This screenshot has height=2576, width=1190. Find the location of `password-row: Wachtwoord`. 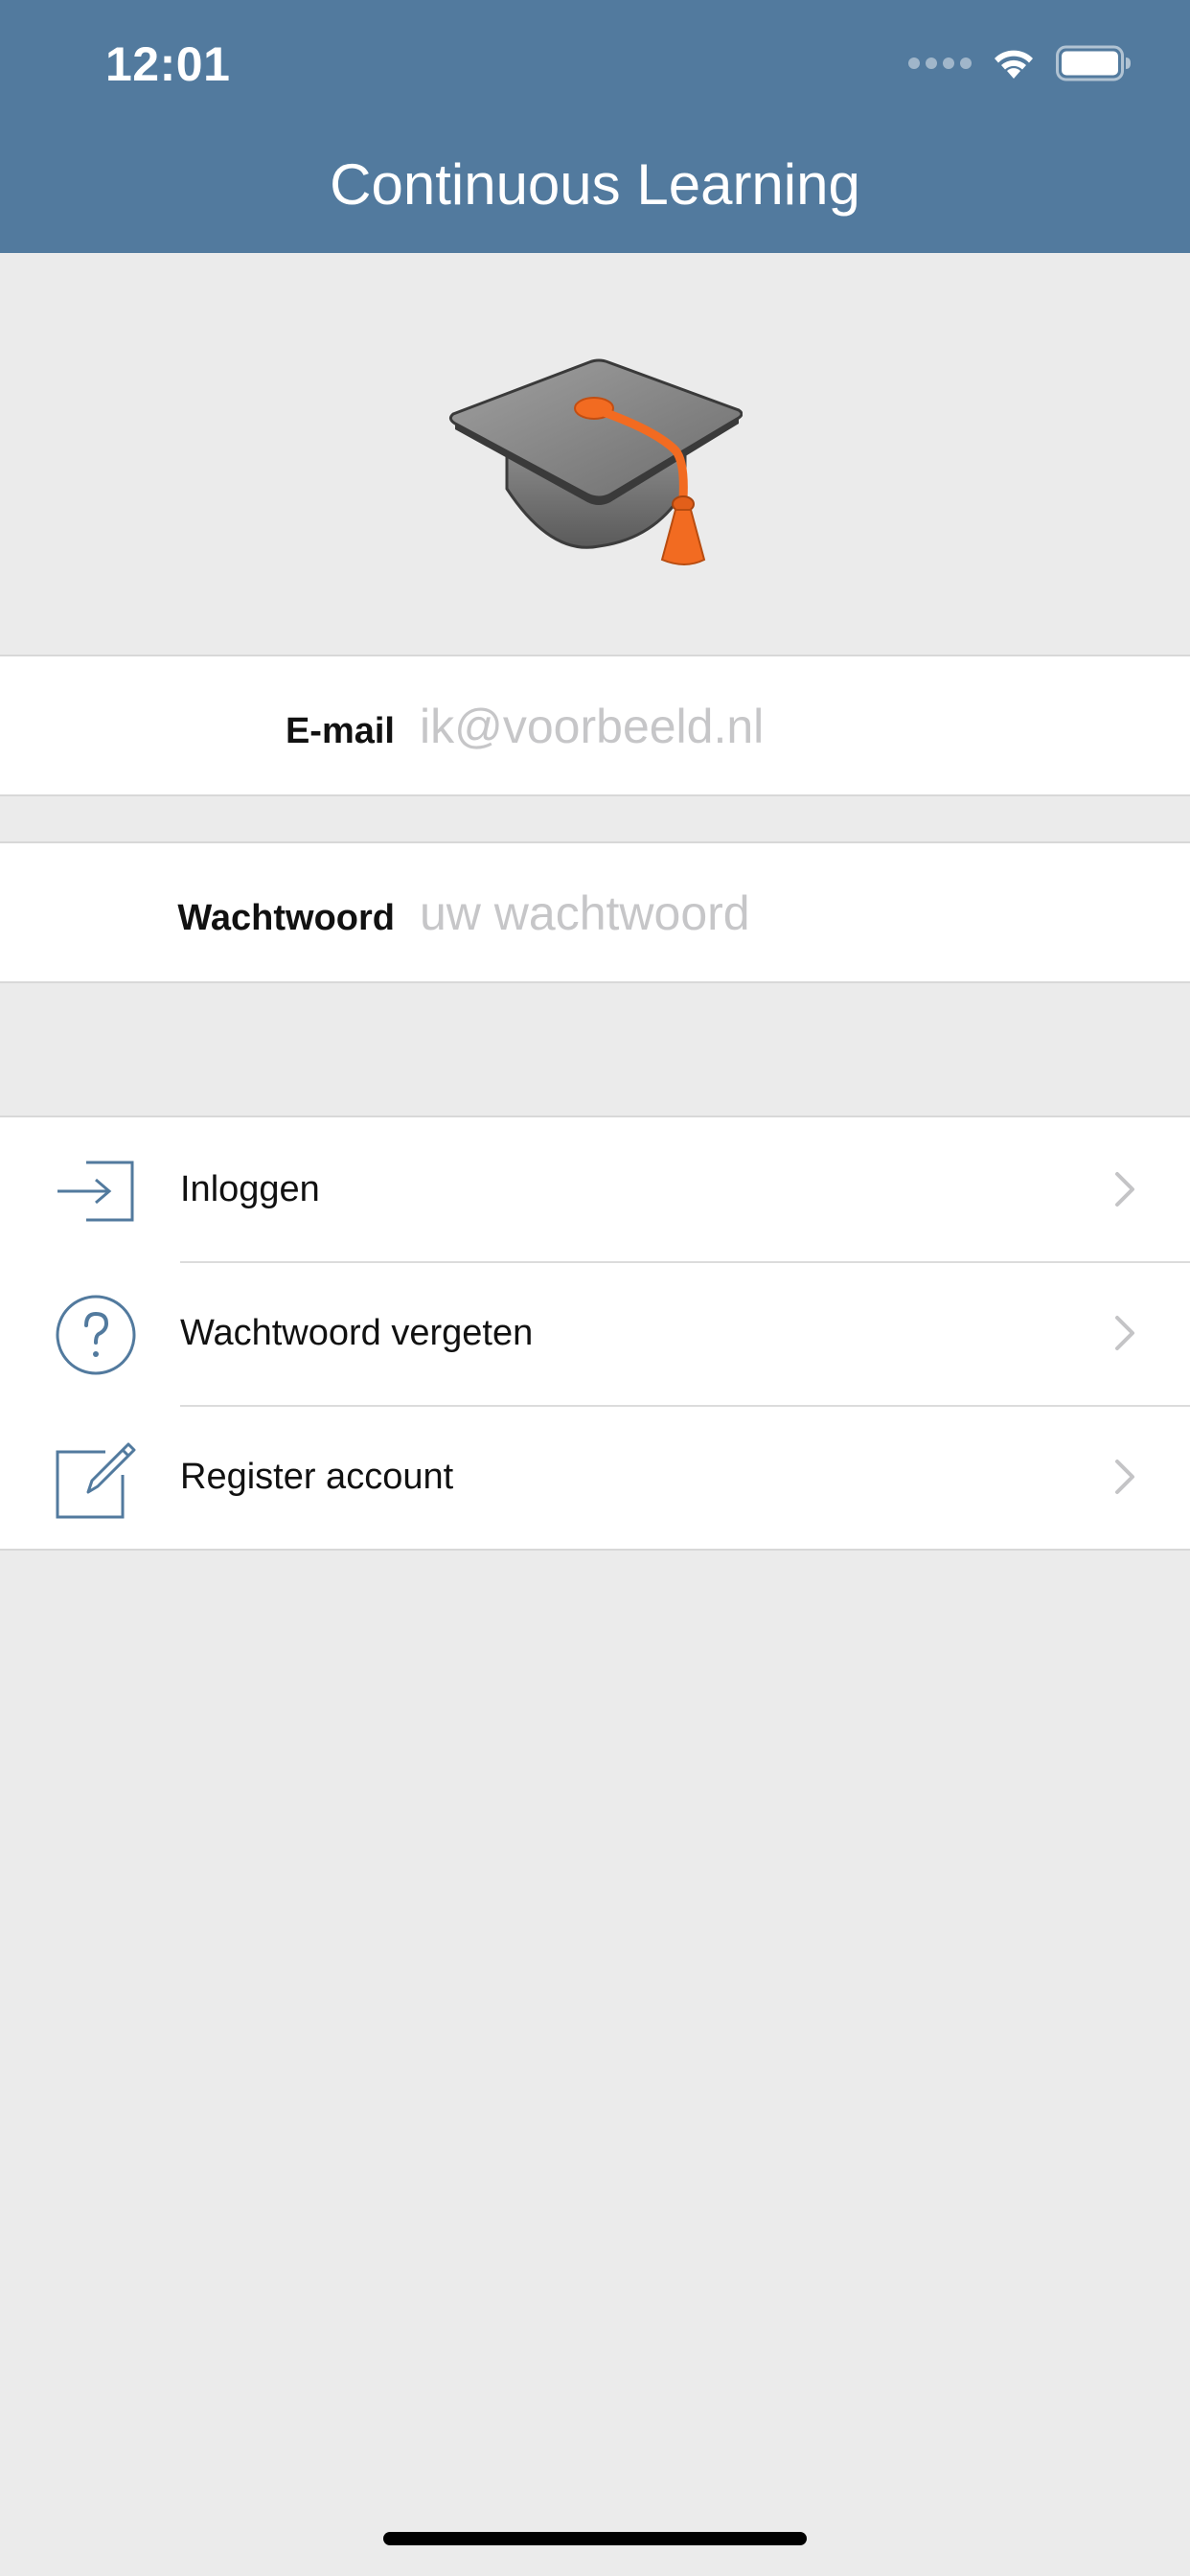

password-row: Wachtwoord is located at coordinates (595, 912).